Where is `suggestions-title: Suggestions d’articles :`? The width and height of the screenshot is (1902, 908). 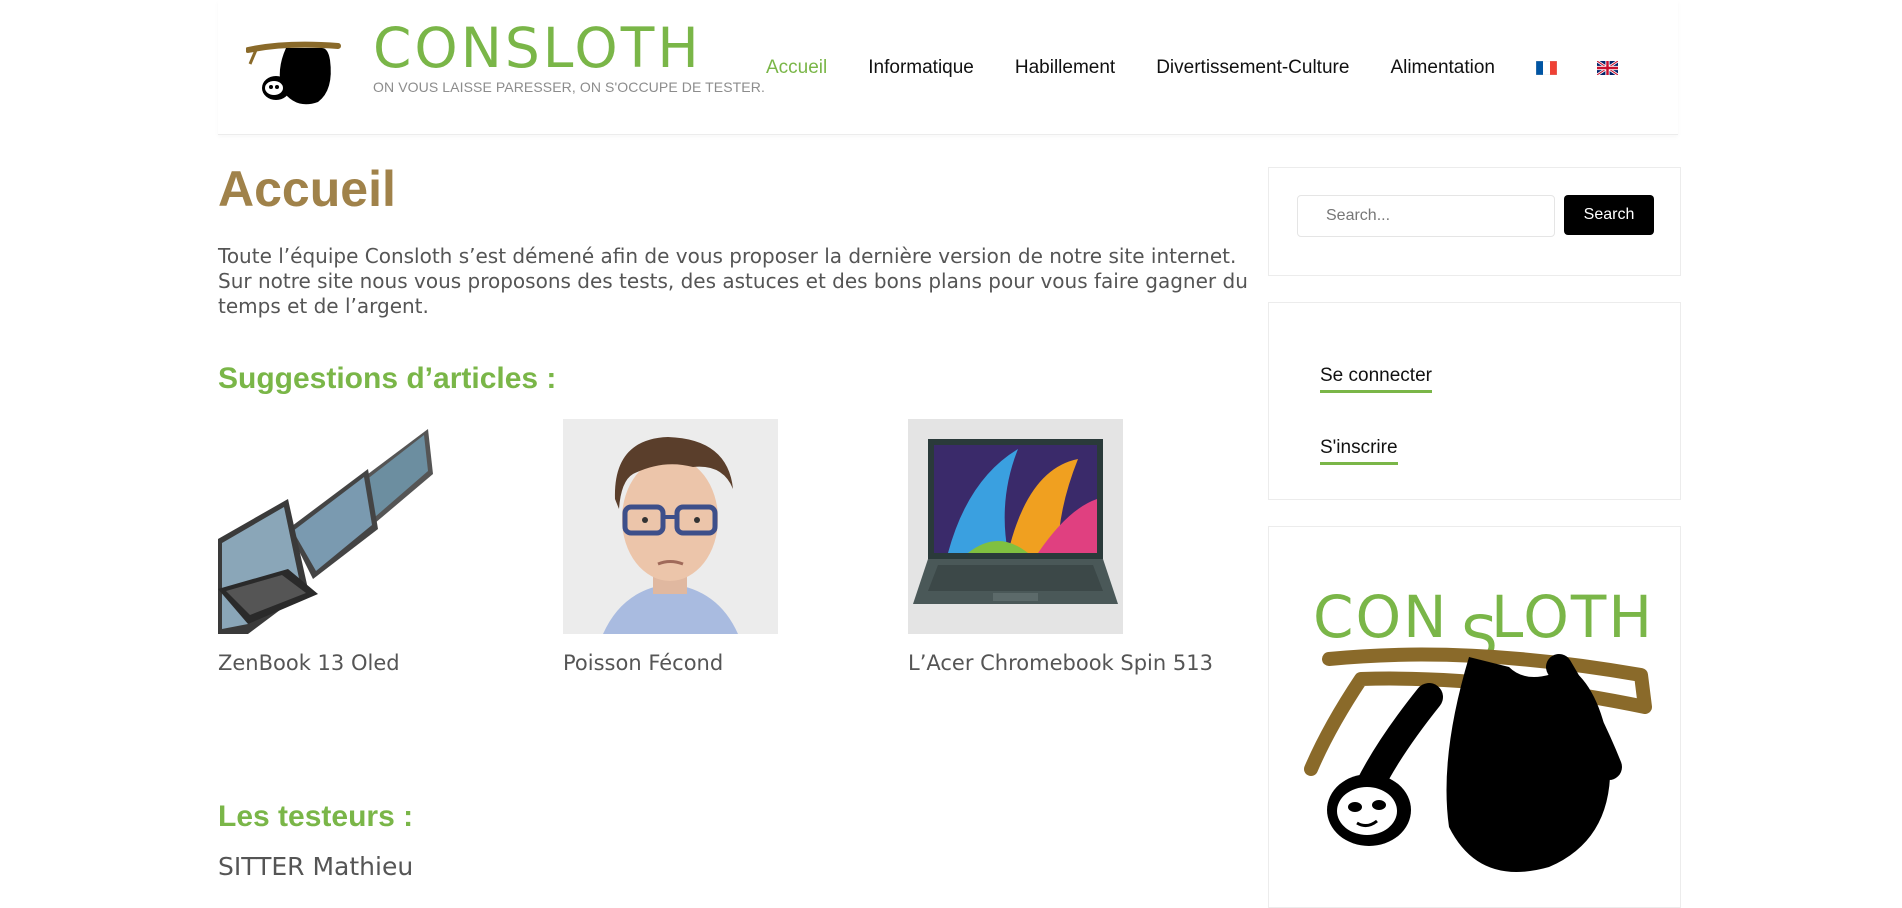
suggestions-title: Suggestions d’articles : is located at coordinates (387, 378).